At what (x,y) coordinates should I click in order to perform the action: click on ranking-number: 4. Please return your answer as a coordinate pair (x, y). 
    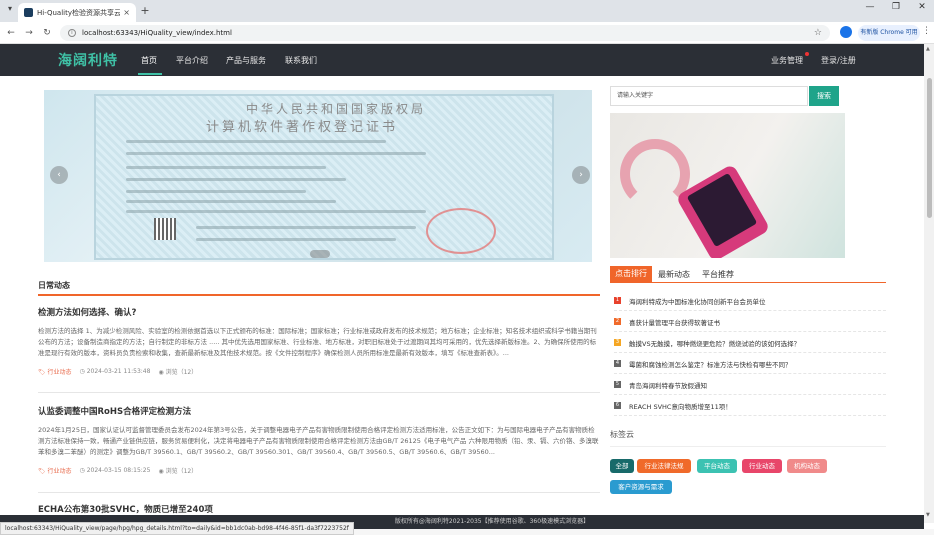
    Looking at the image, I should click on (617, 363).